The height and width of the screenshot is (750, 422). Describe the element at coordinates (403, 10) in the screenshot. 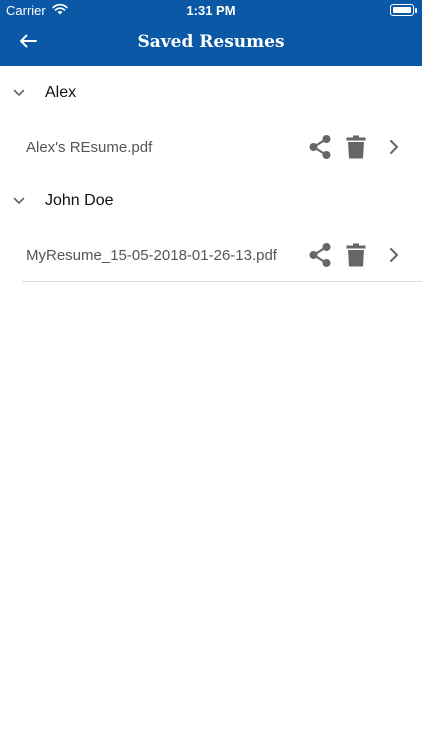

I see `battery-icon` at that location.